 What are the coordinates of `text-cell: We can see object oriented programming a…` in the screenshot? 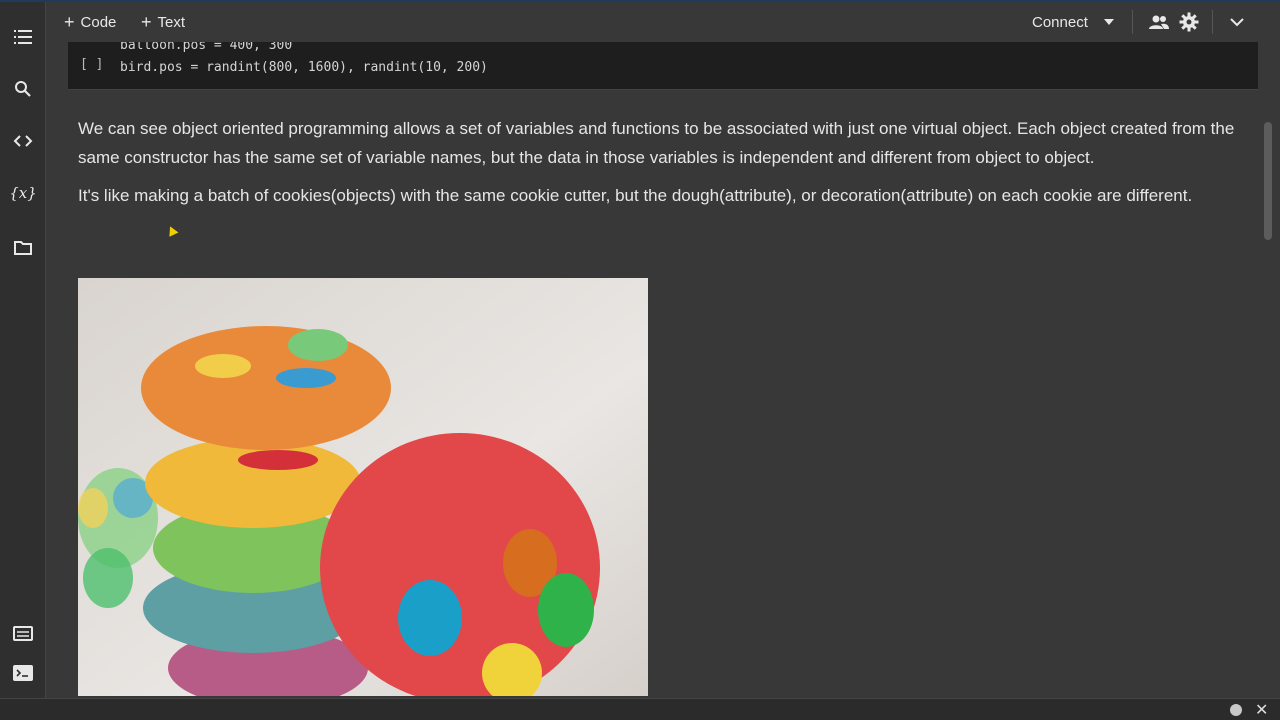 It's located at (658, 166).